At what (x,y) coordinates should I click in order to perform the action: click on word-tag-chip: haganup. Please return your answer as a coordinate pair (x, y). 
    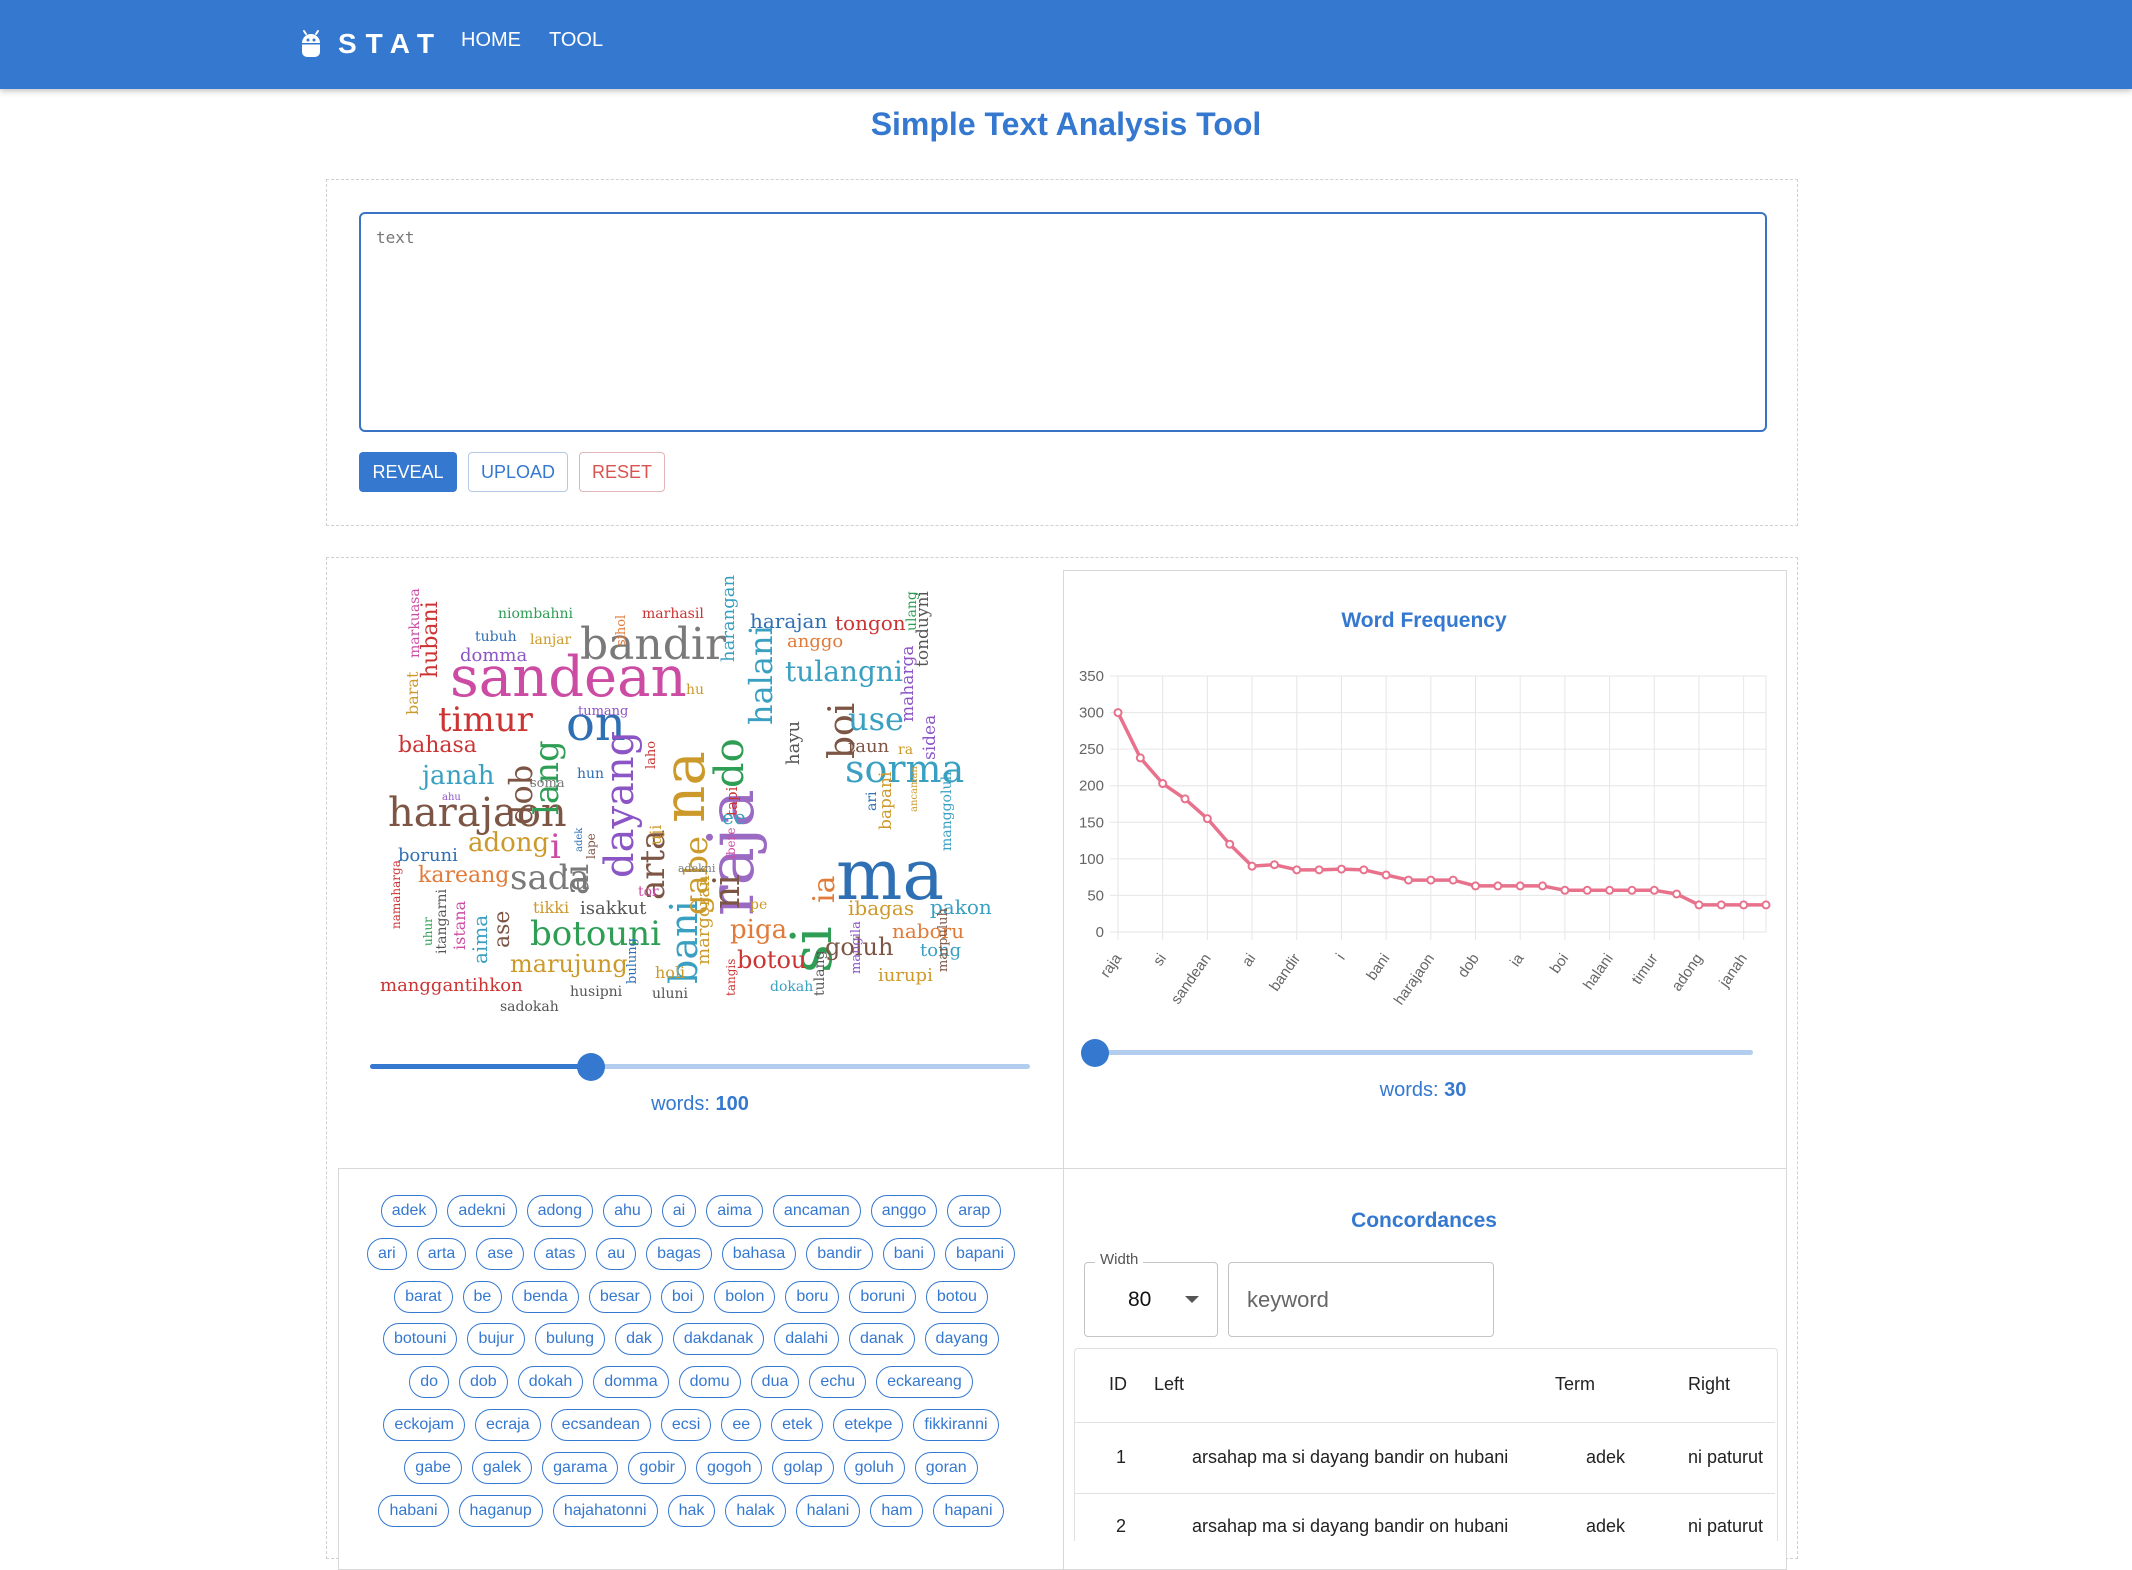
    Looking at the image, I should click on (500, 1510).